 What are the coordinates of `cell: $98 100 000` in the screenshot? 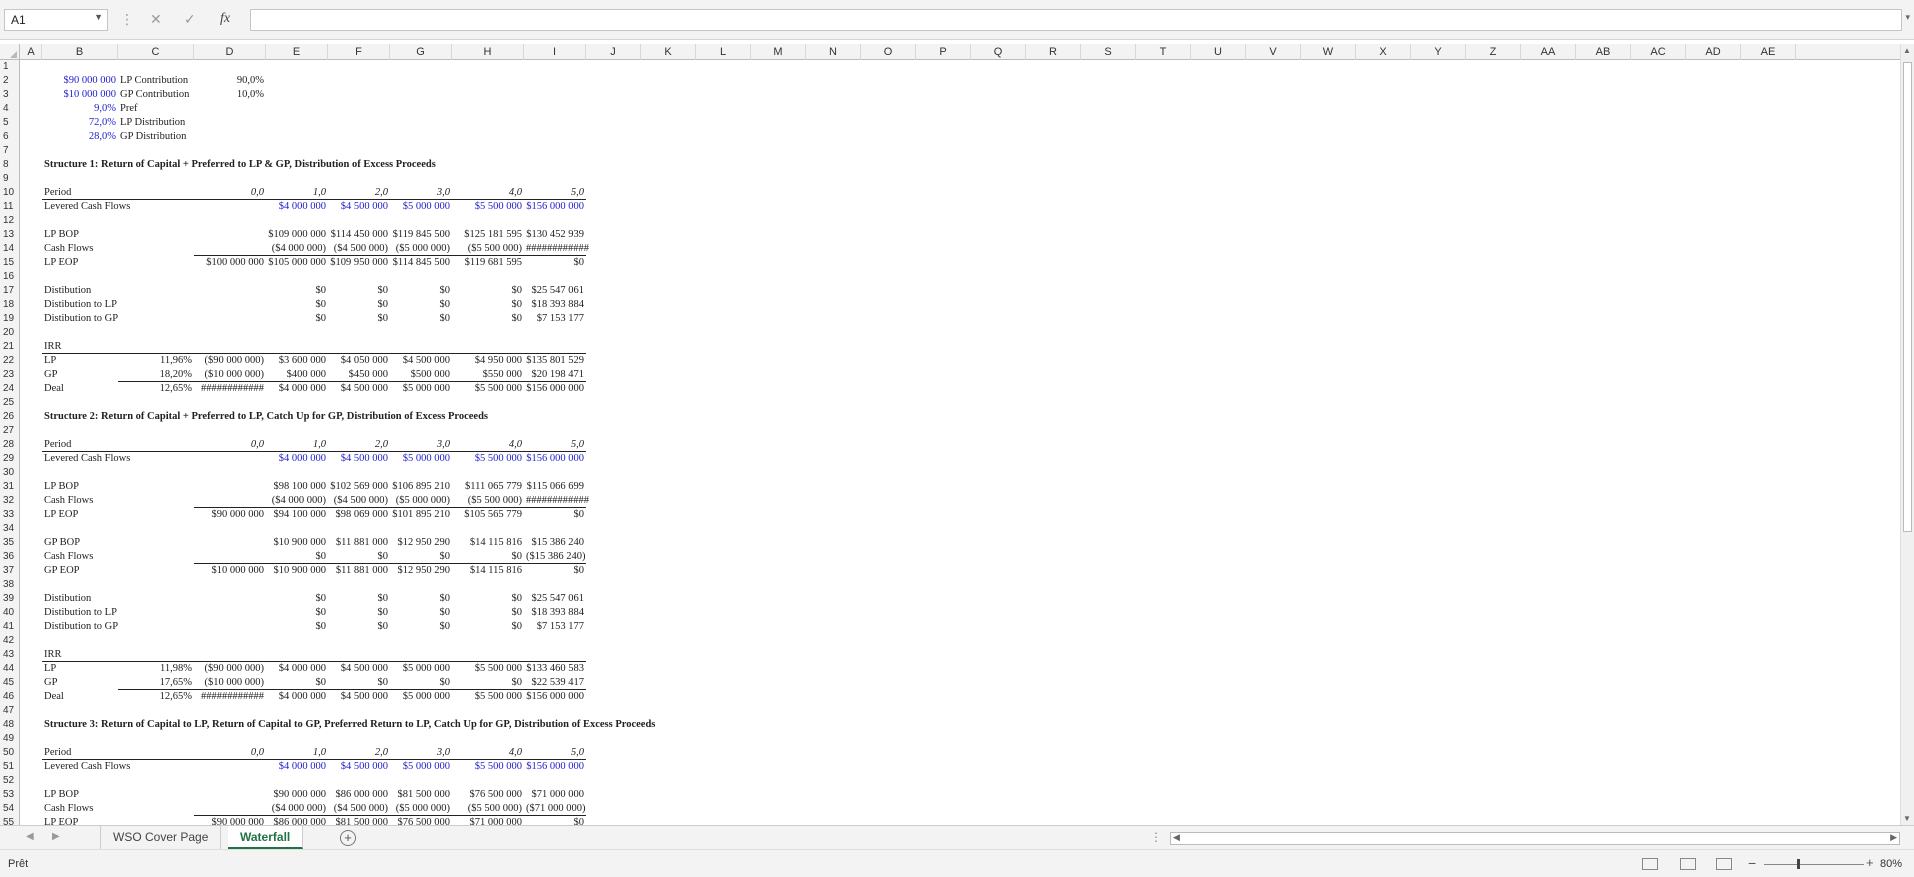 It's located at (297, 487).